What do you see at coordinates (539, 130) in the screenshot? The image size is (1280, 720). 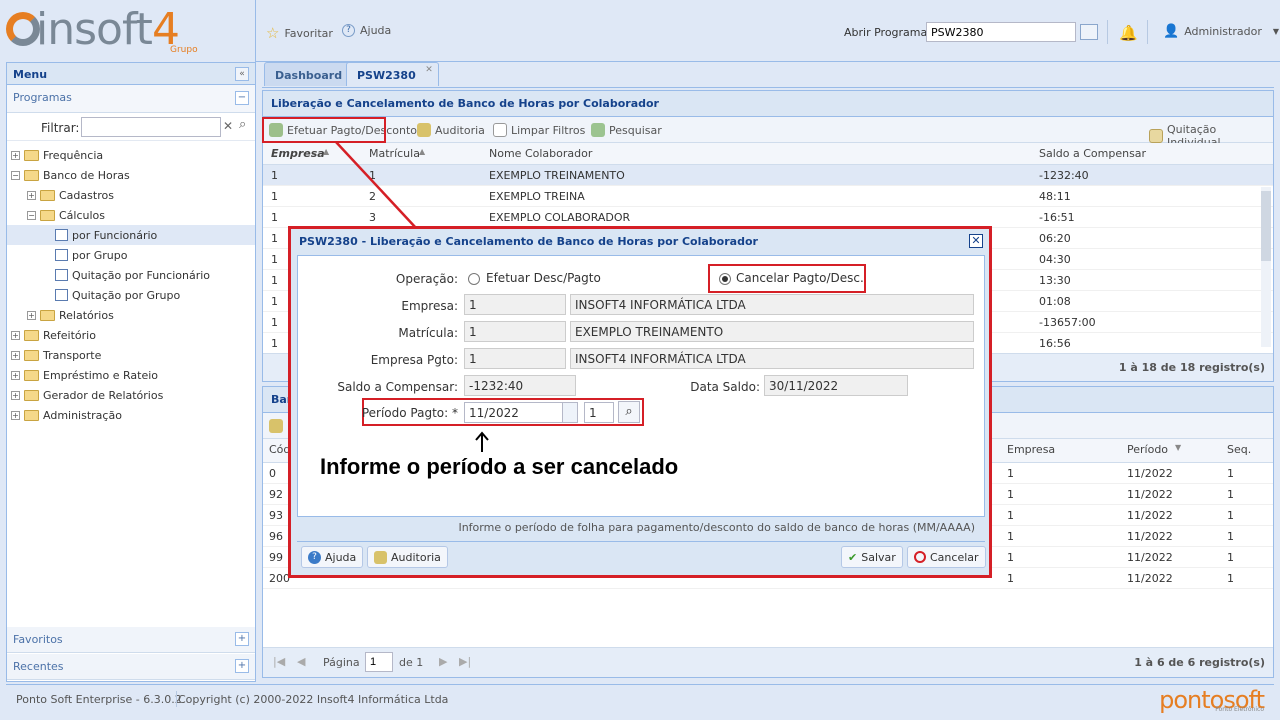 I see `clear-filters-button: Limpar Filtros` at bounding box center [539, 130].